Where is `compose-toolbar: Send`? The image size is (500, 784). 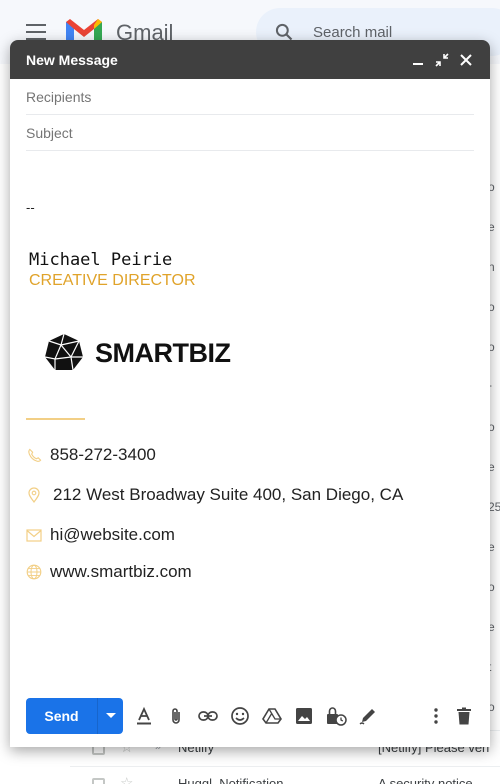
compose-toolbar: Send is located at coordinates (250, 716).